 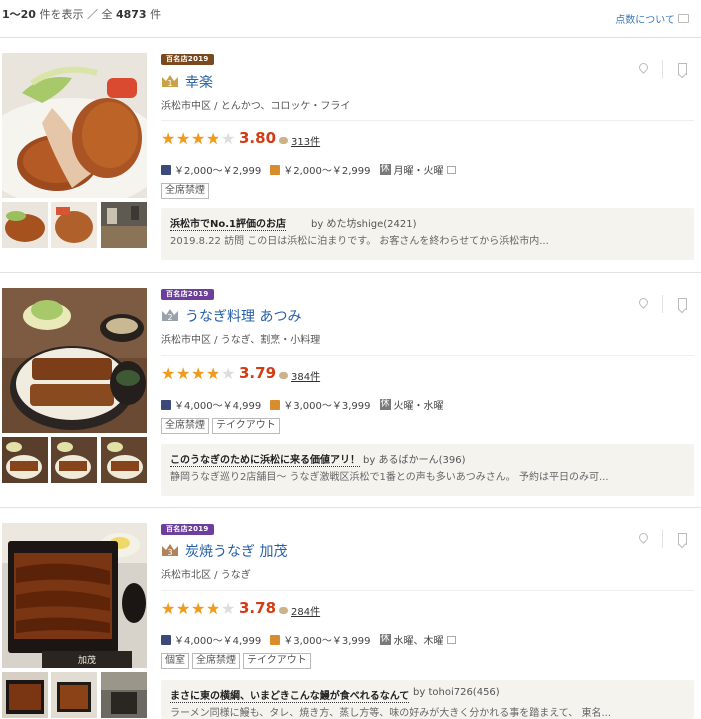 I want to click on crown-rank-icon: 1, so click(x=170, y=81).